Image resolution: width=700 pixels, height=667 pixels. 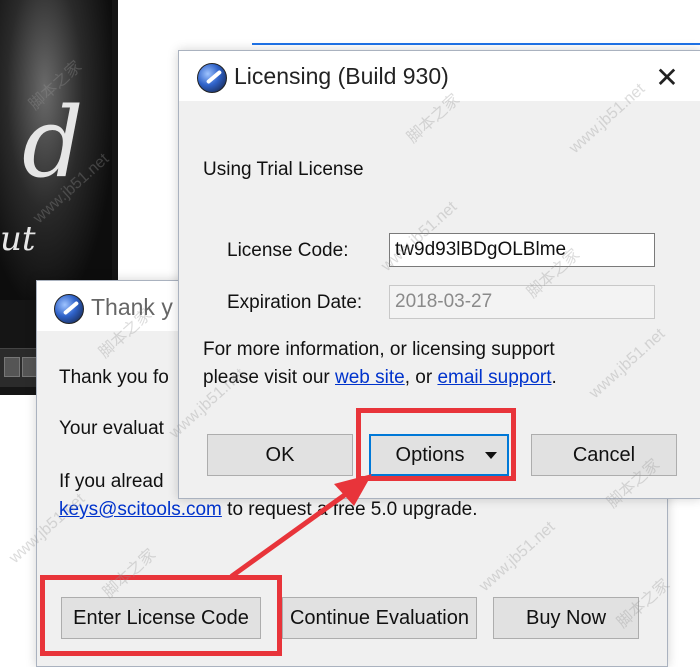 What do you see at coordinates (430, 455) in the screenshot?
I see `options-button-label: Options` at bounding box center [430, 455].